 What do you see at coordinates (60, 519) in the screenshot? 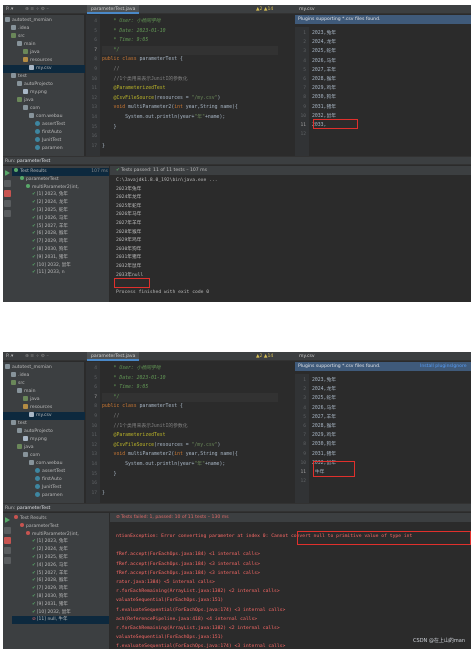
I see `test-result-row: Test Results` at bounding box center [60, 519].